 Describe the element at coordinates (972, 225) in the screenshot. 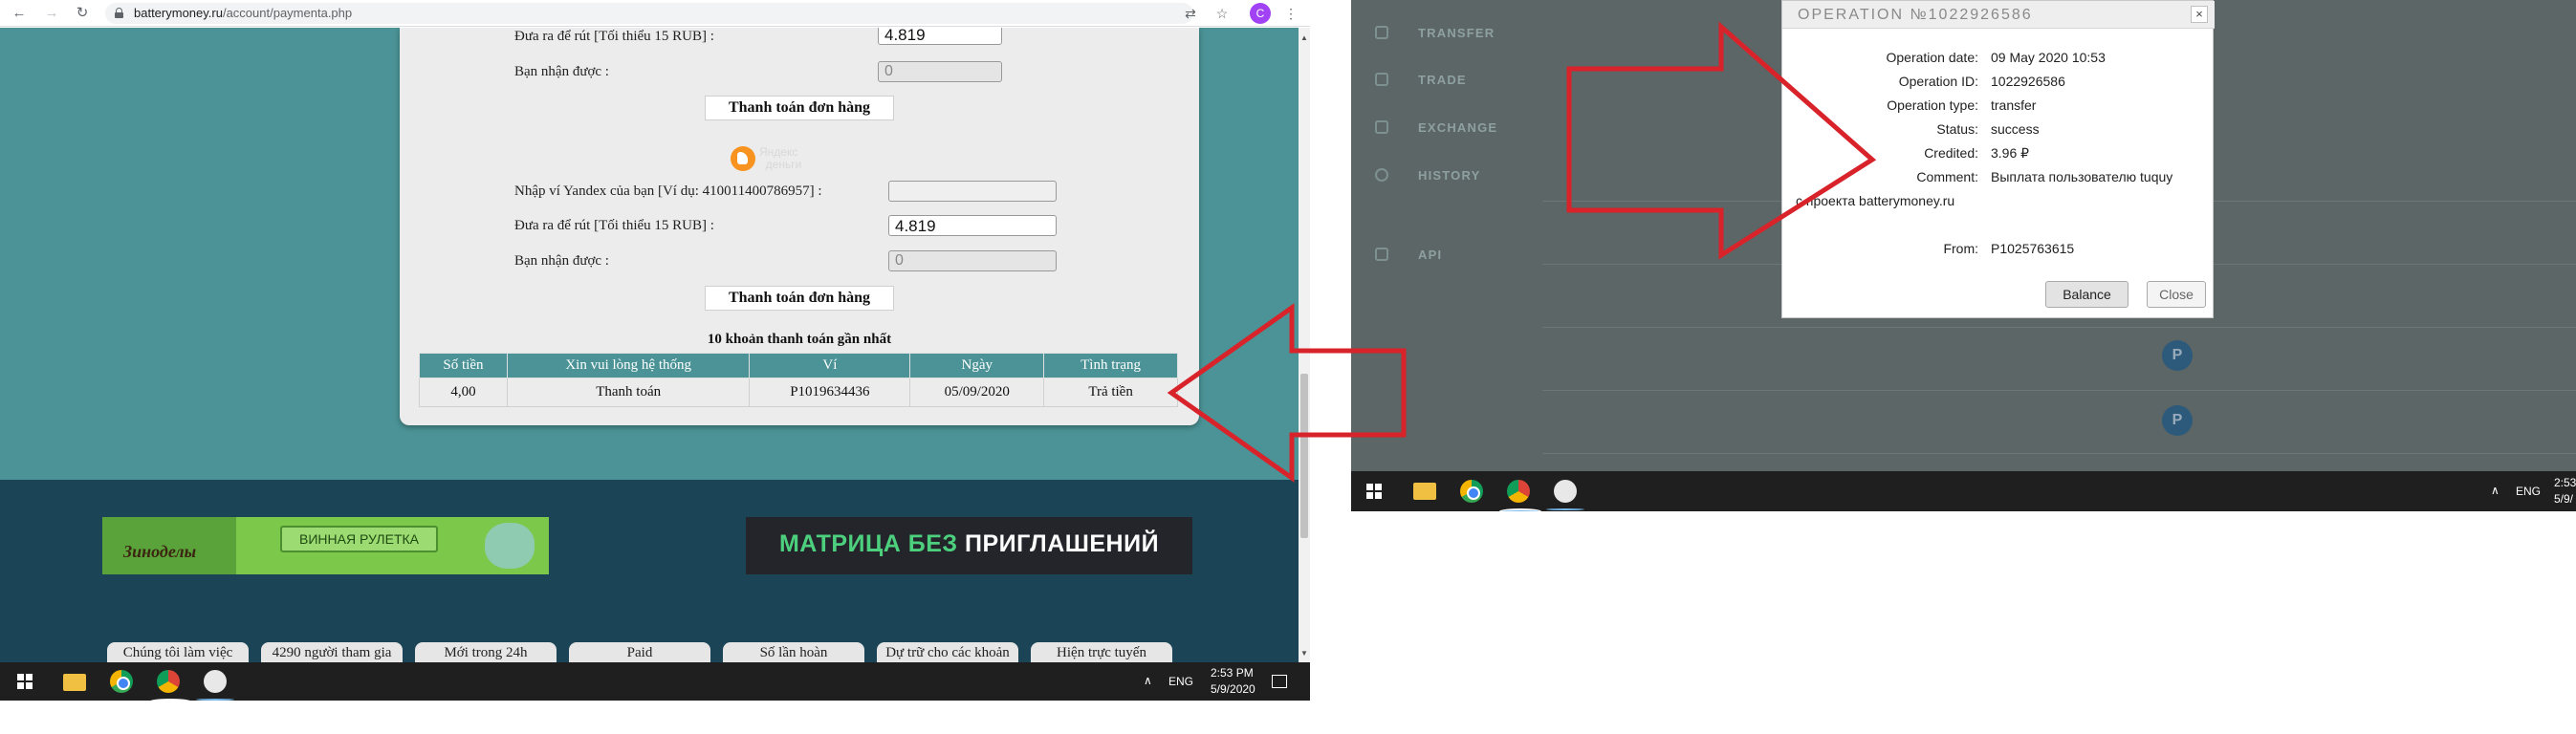

I see `yandex-withdraw-input: 4.819` at that location.